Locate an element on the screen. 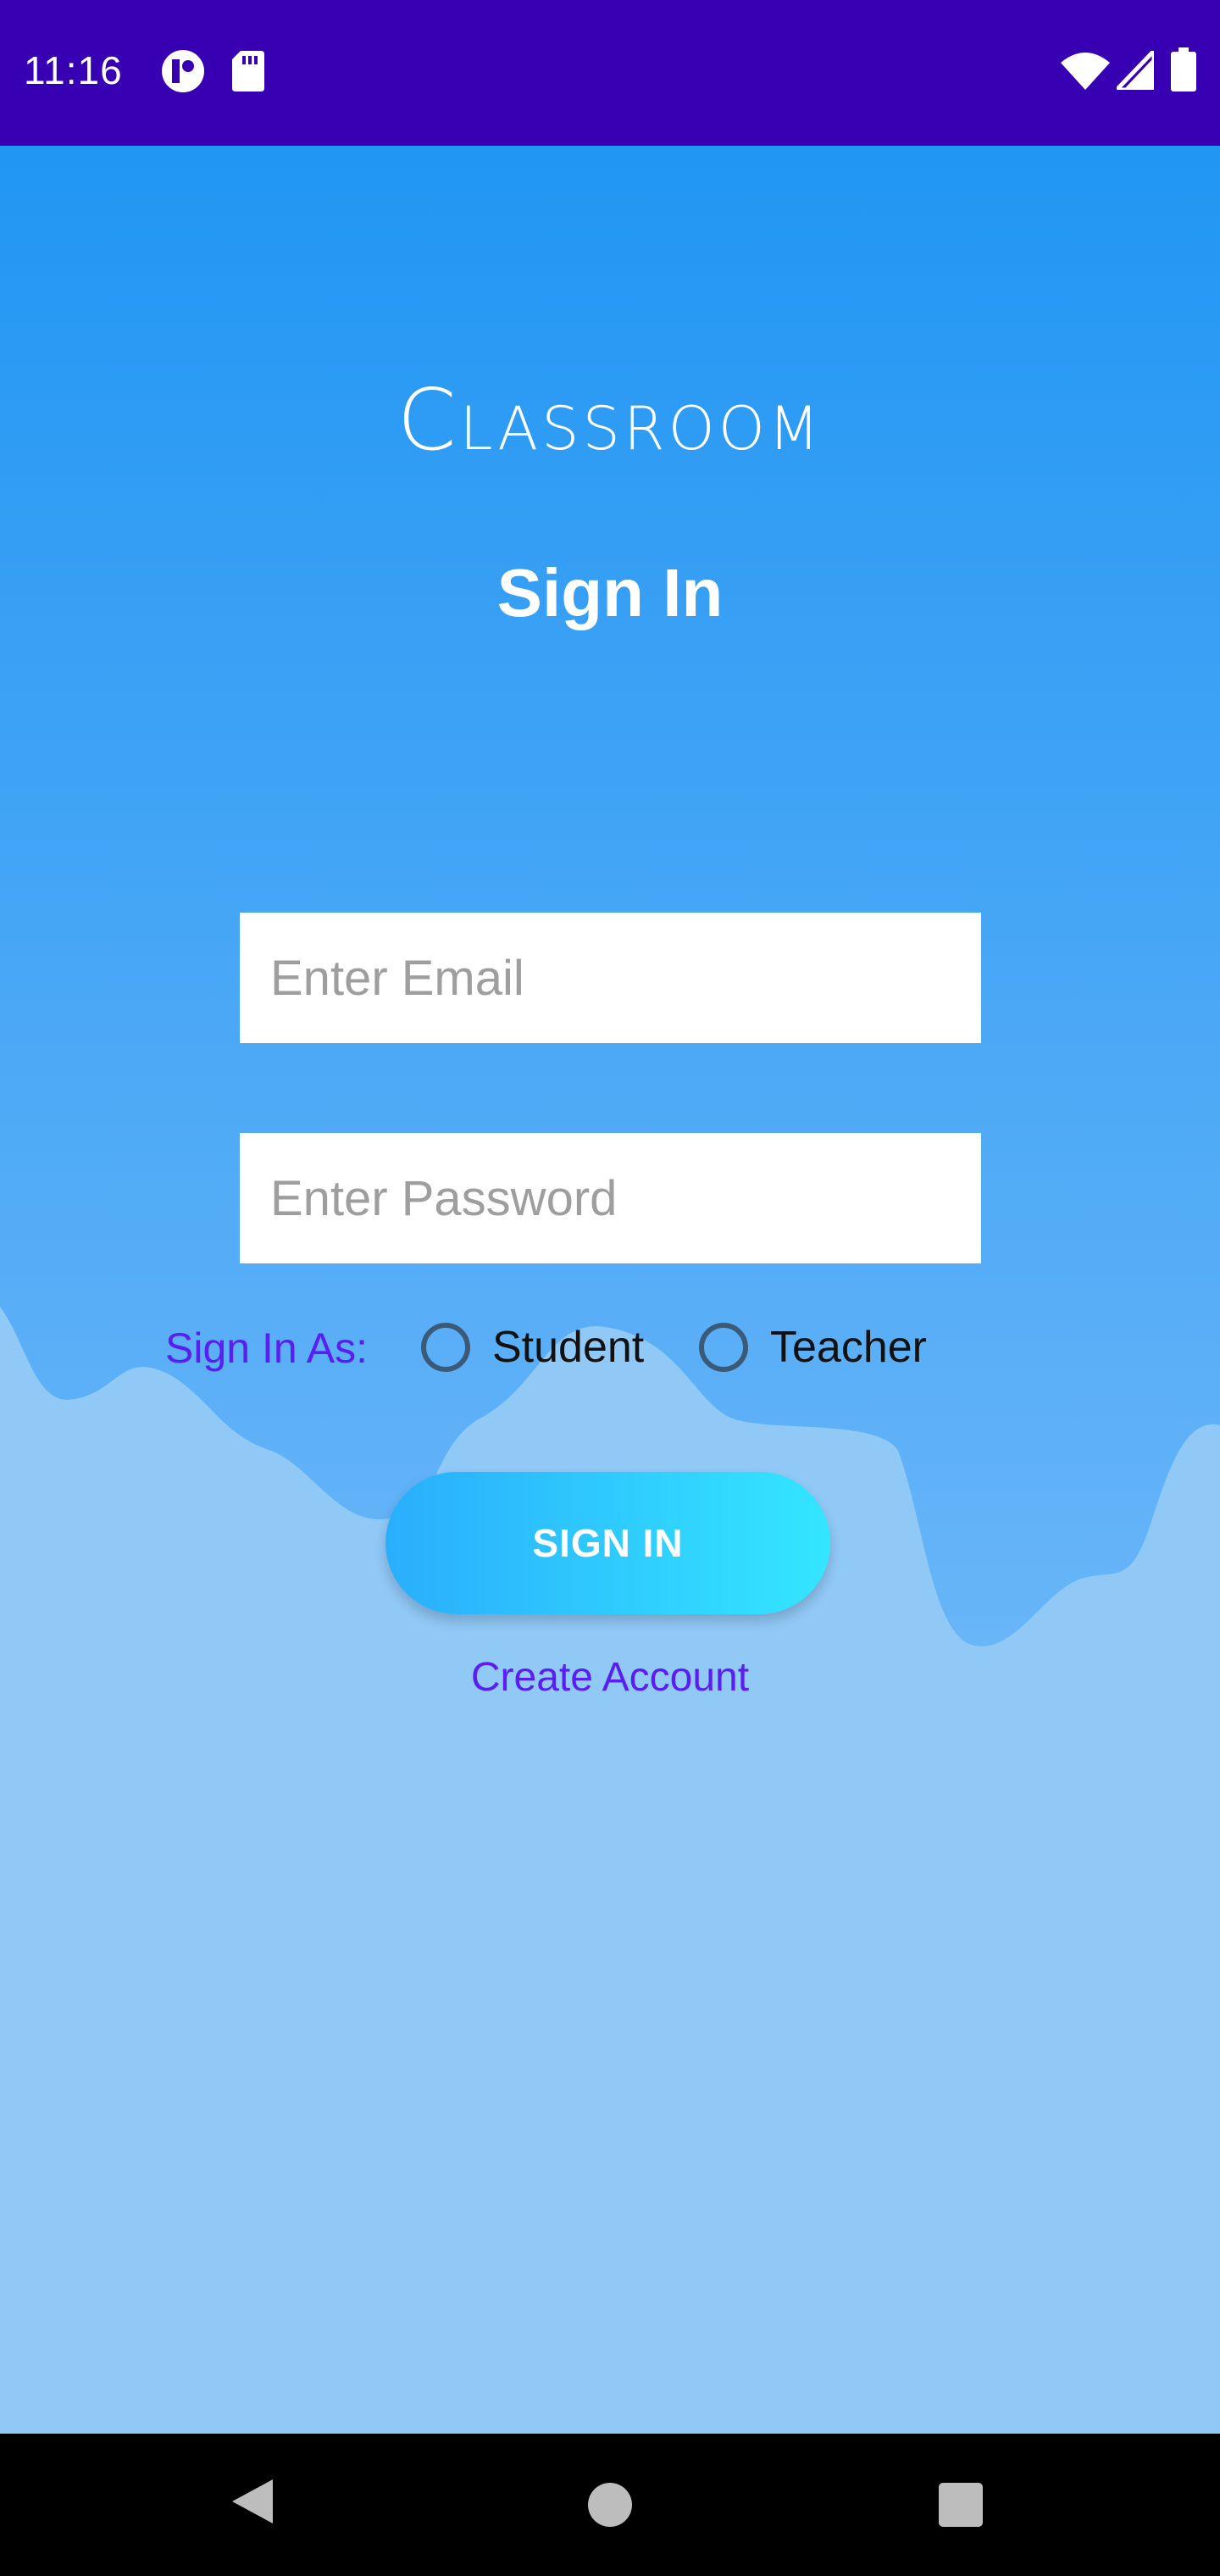 The width and height of the screenshot is (1220, 2576). student-radio: Student is located at coordinates (532, 1347).